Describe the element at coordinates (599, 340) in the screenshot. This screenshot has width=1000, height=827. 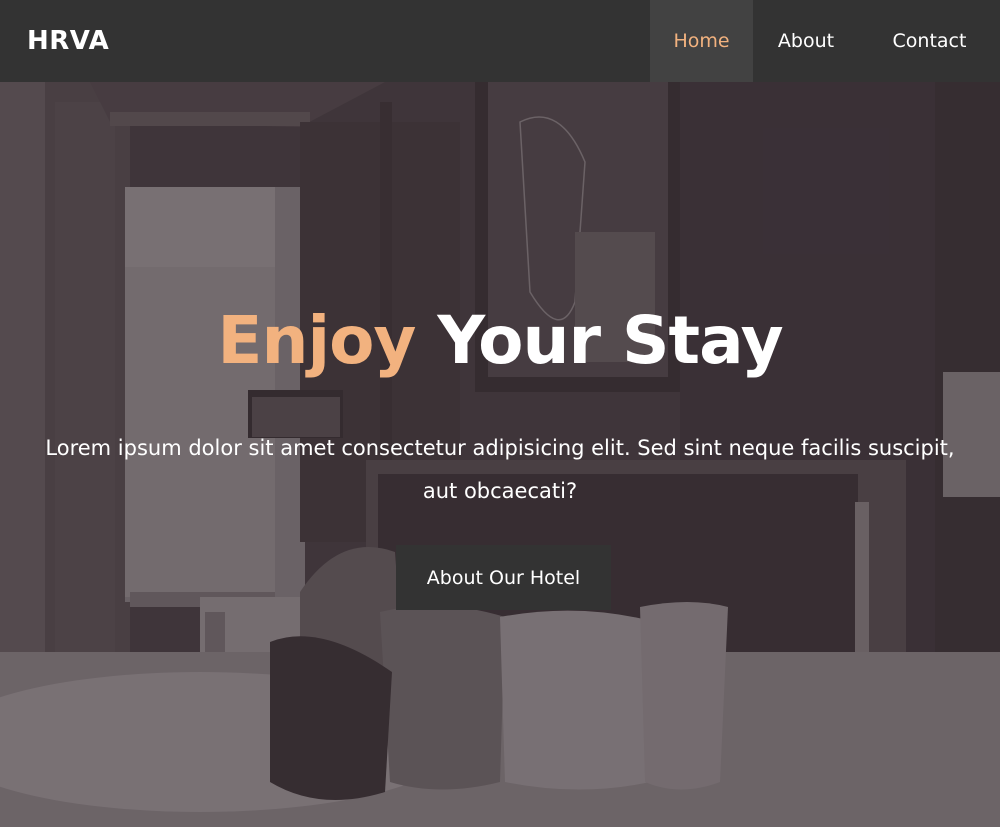
I see `hero-headline-rest: Your Stay` at that location.